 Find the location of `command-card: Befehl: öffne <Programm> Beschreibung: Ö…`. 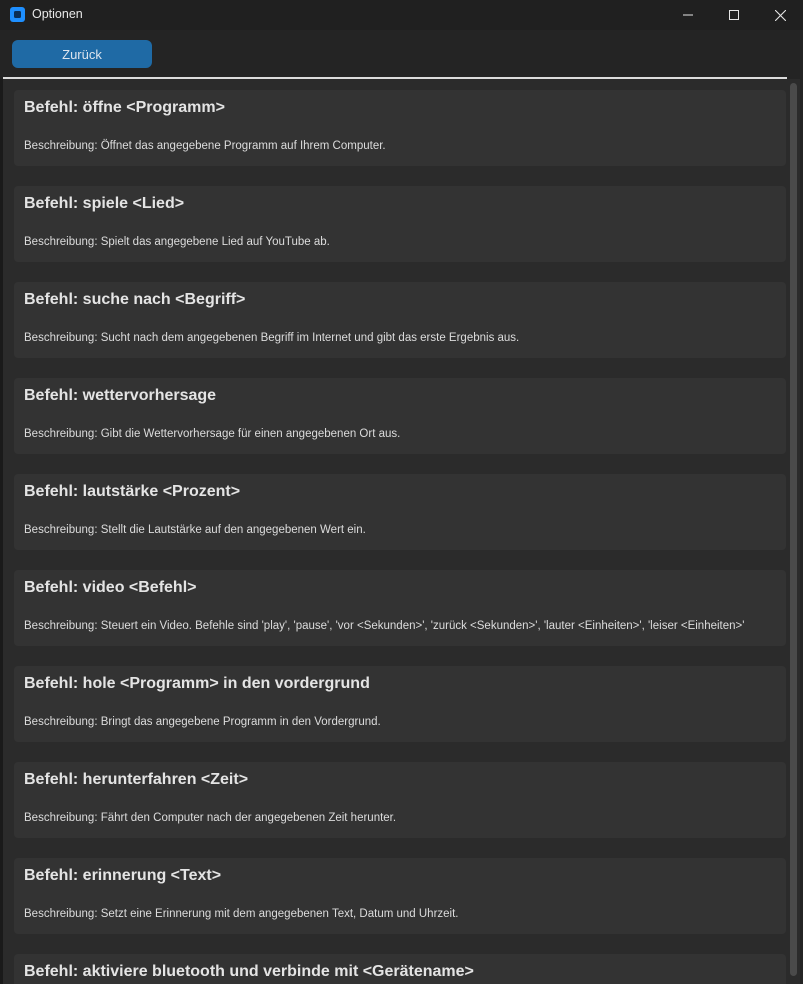

command-card: Befehl: öffne <Programm> Beschreibung: Ö… is located at coordinates (400, 128).